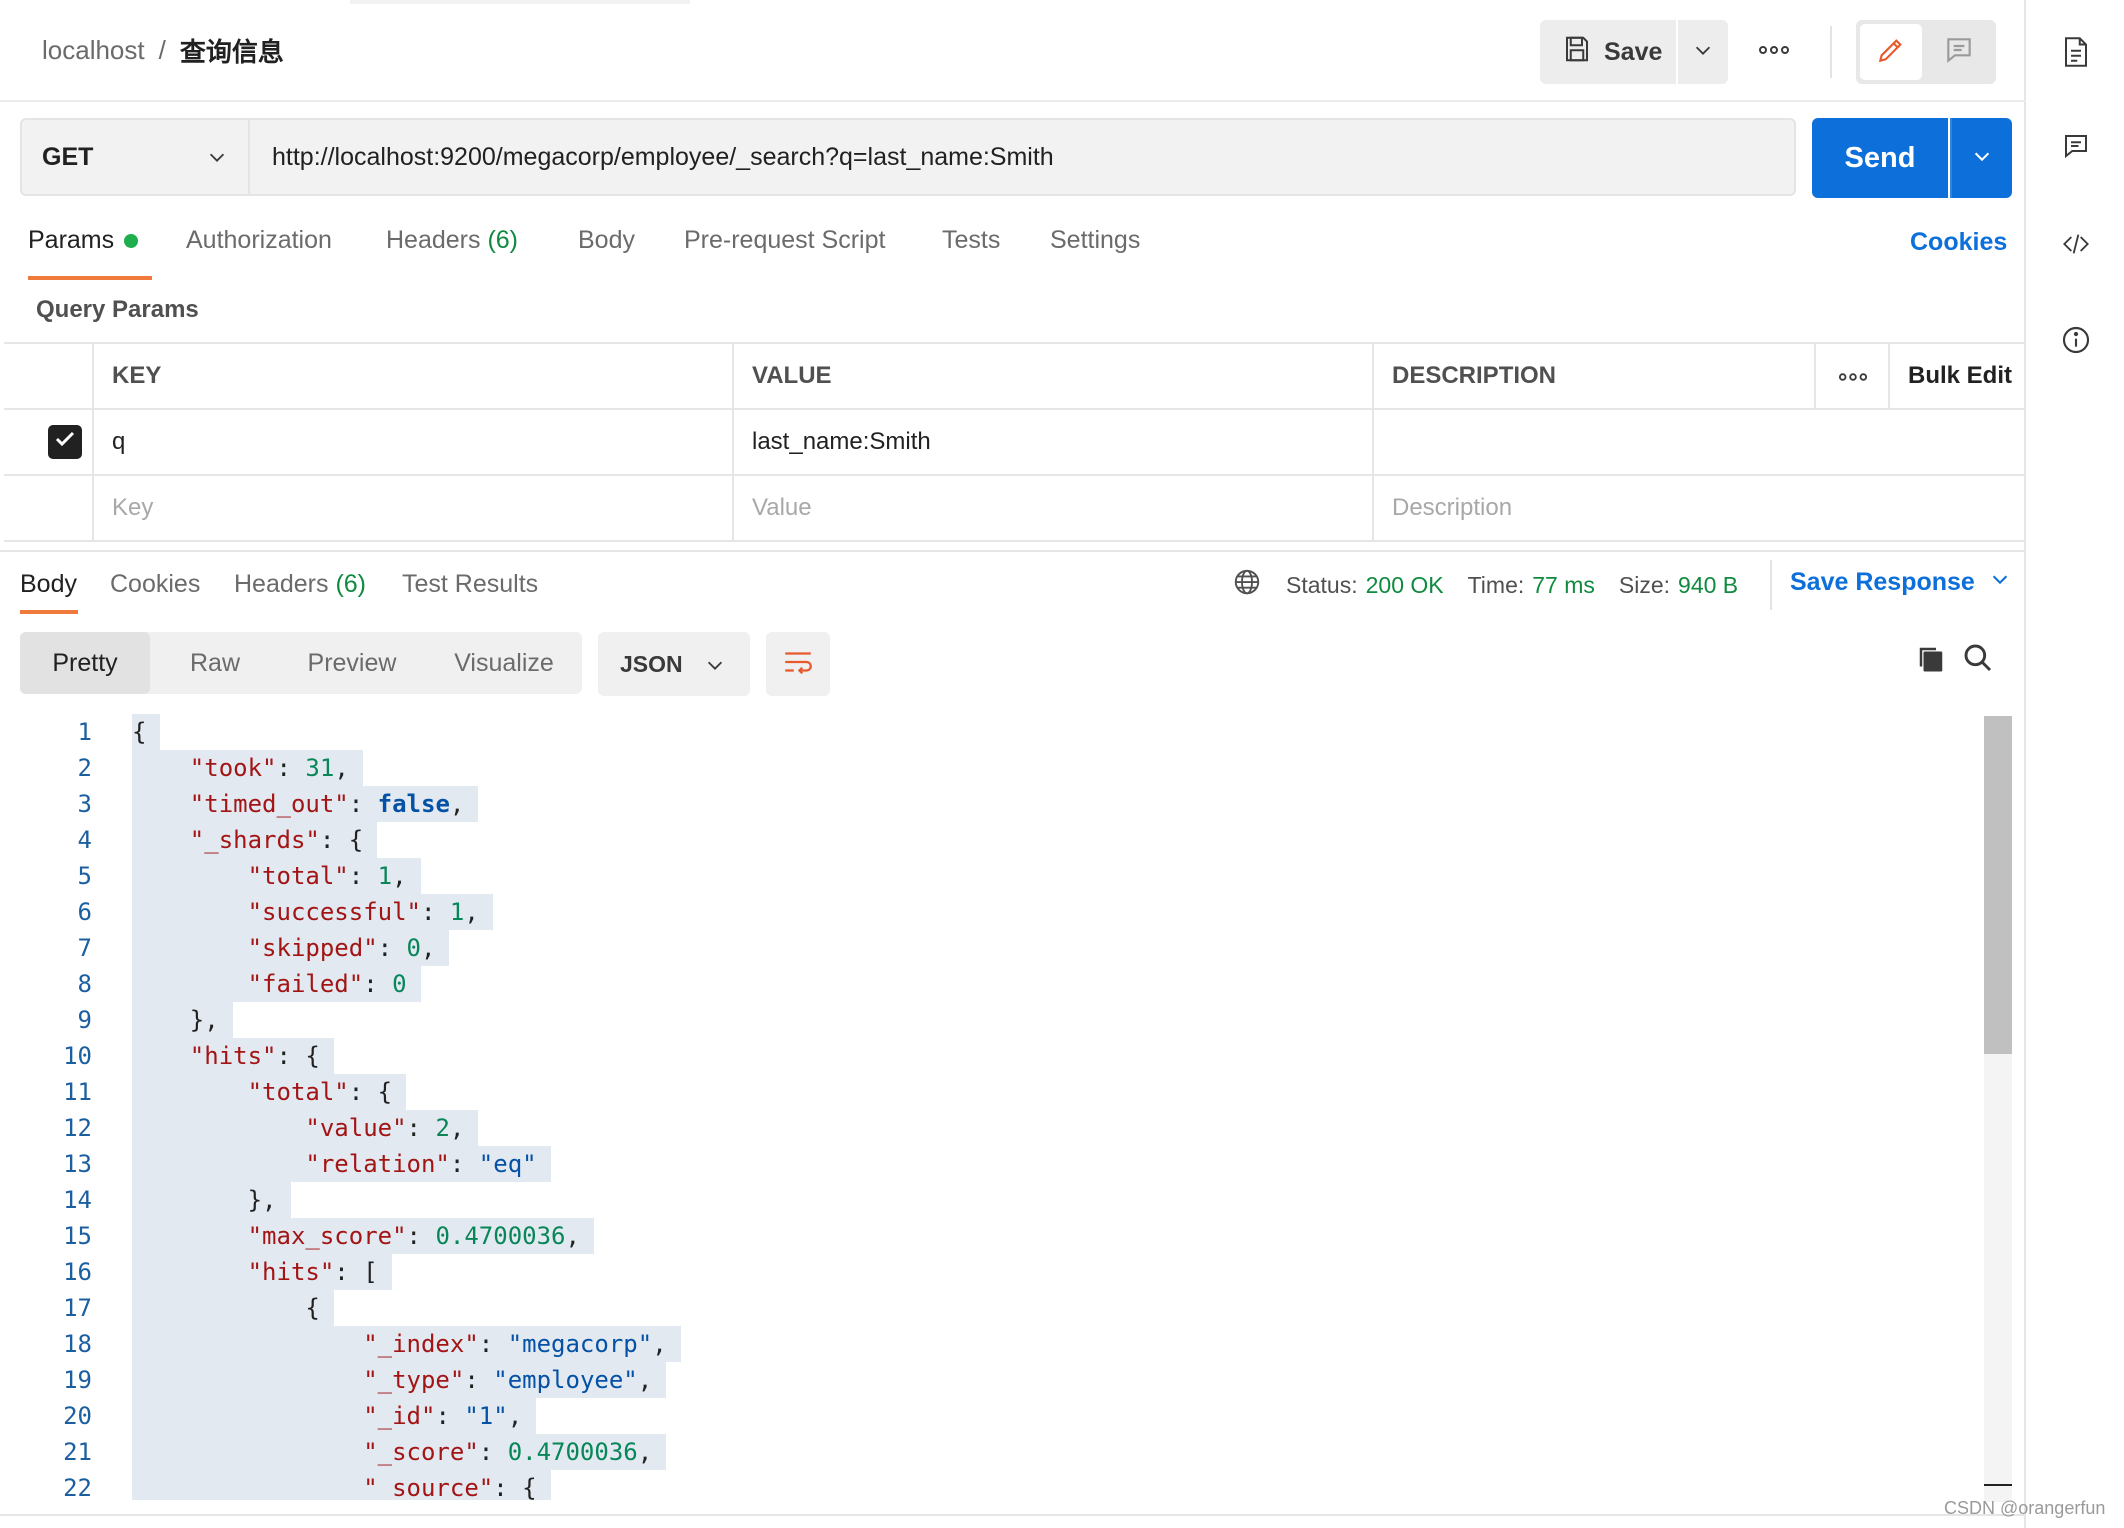  I want to click on tab-params: Params, so click(83, 240).